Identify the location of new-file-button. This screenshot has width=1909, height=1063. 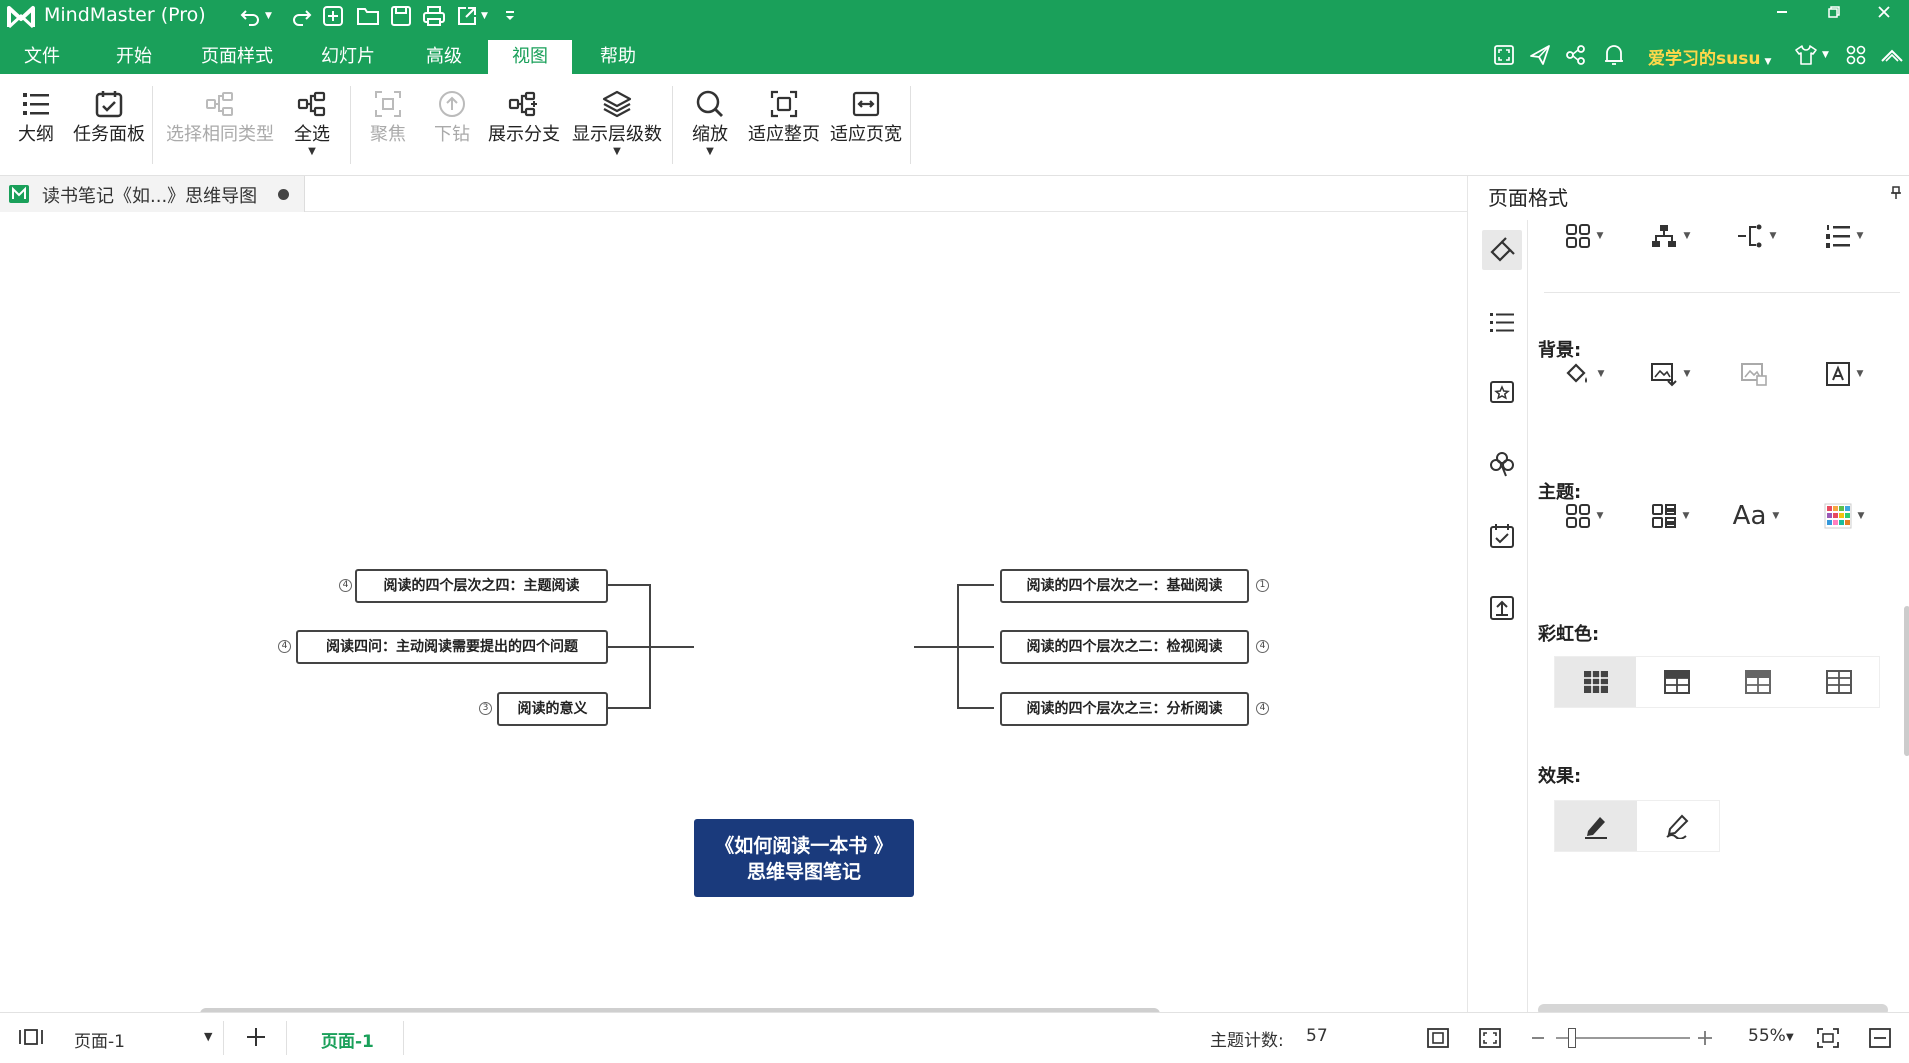
(333, 16).